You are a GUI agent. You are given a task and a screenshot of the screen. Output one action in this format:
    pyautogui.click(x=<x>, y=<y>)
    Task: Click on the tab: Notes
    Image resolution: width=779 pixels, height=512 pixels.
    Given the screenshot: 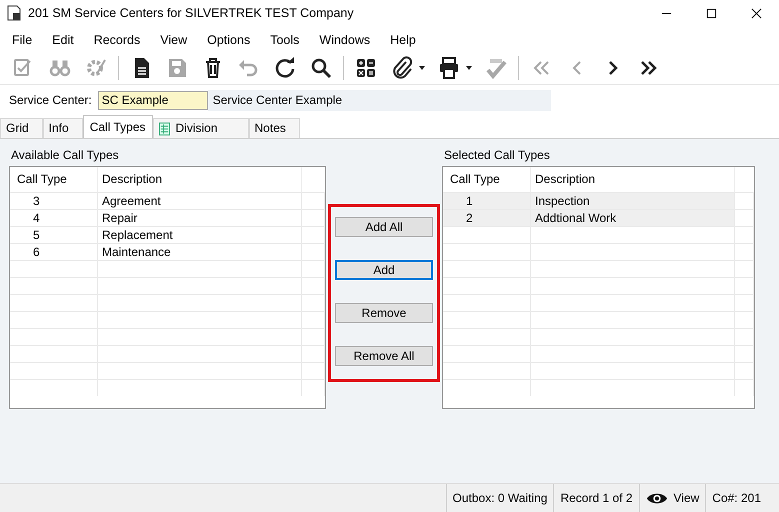 What is the action you would take?
    pyautogui.click(x=274, y=128)
    